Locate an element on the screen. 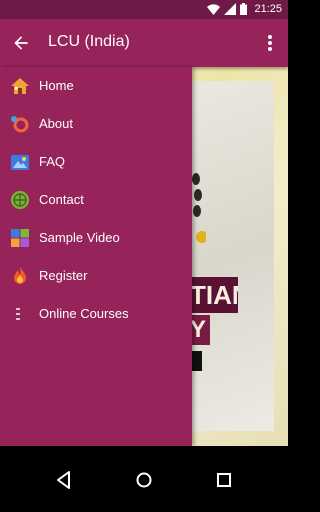 The height and width of the screenshot is (512, 320). drawer-item-label: FAQ is located at coordinates (52, 161).